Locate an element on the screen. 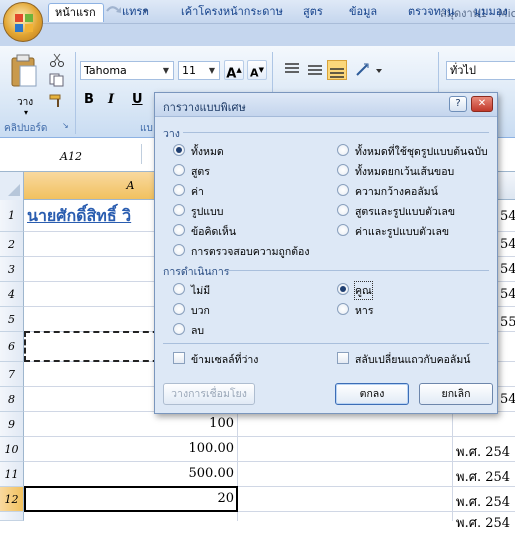 Image resolution: width=515 pixels, height=533 pixels. option-label: ค่า is located at coordinates (197, 191).